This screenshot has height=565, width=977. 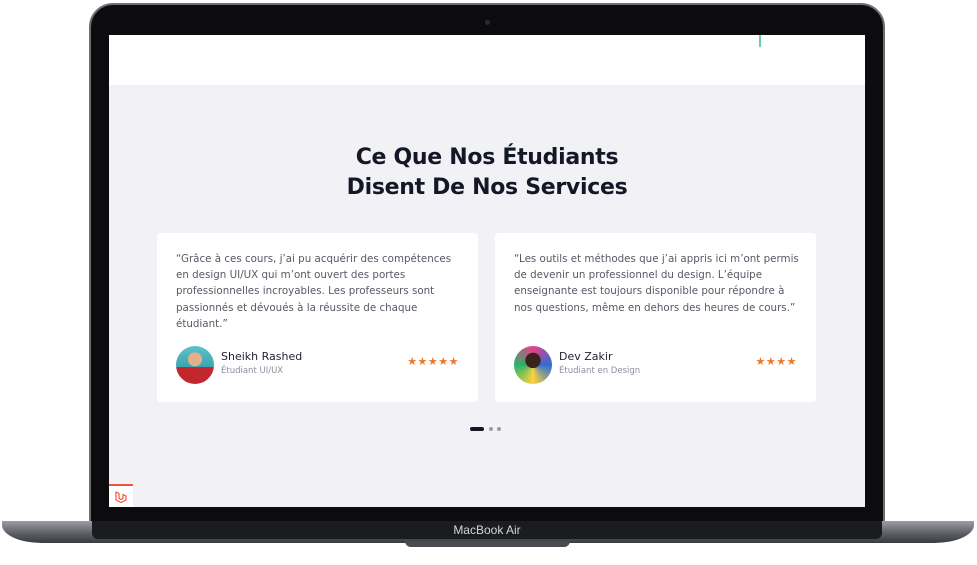 I want to click on star-rating: ★★★★★, so click(x=433, y=362).